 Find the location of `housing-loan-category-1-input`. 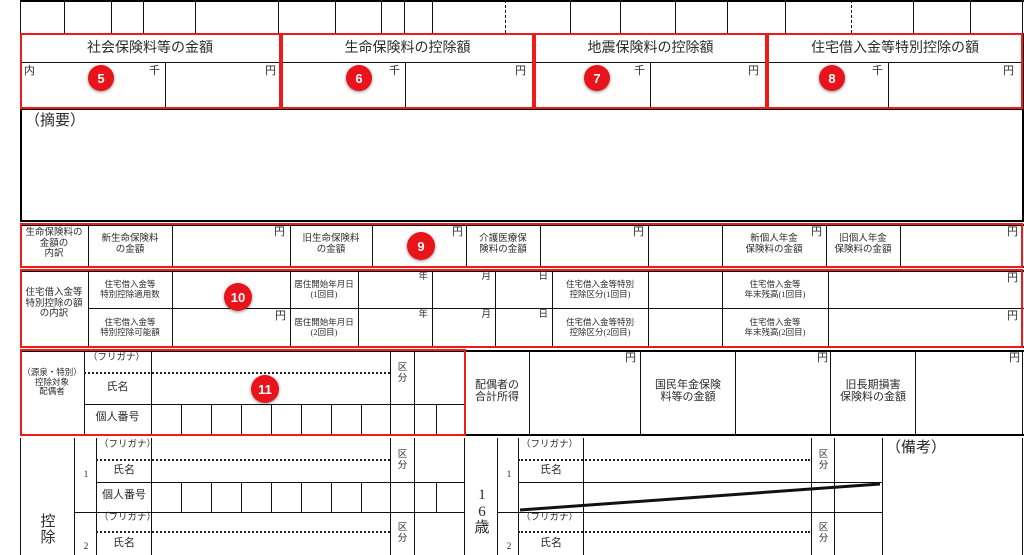

housing-loan-category-1-input is located at coordinates (685, 290).